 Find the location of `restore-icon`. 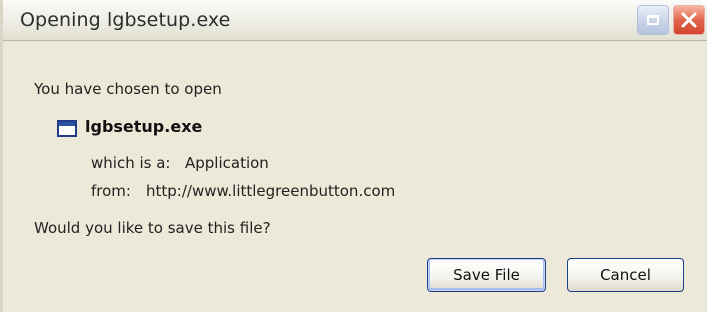

restore-icon is located at coordinates (653, 20).